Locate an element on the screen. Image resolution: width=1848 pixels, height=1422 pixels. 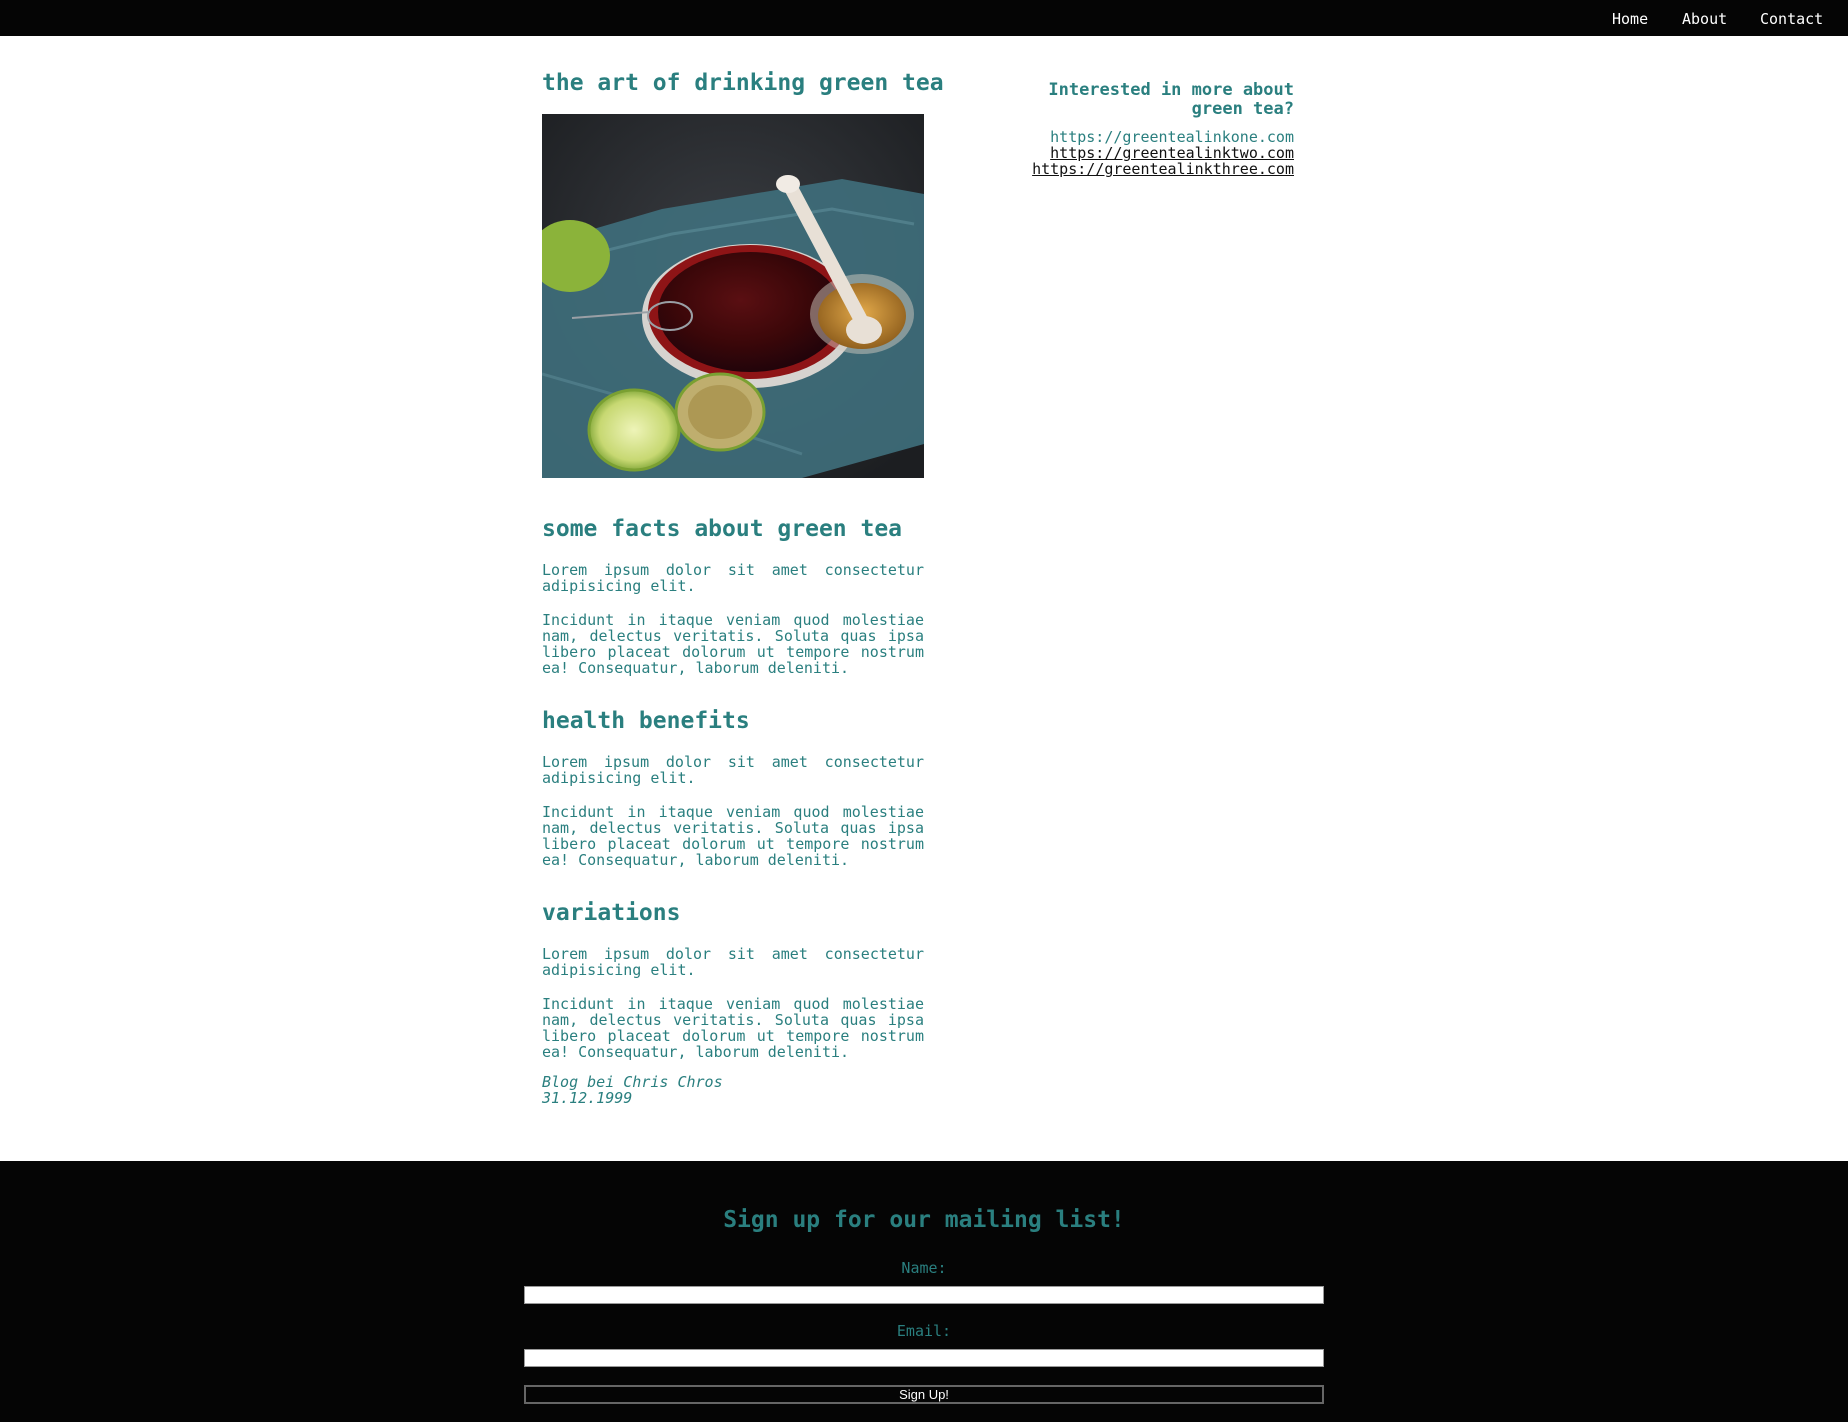
external-link: https://greentealinkone.com is located at coordinates (1142, 137).